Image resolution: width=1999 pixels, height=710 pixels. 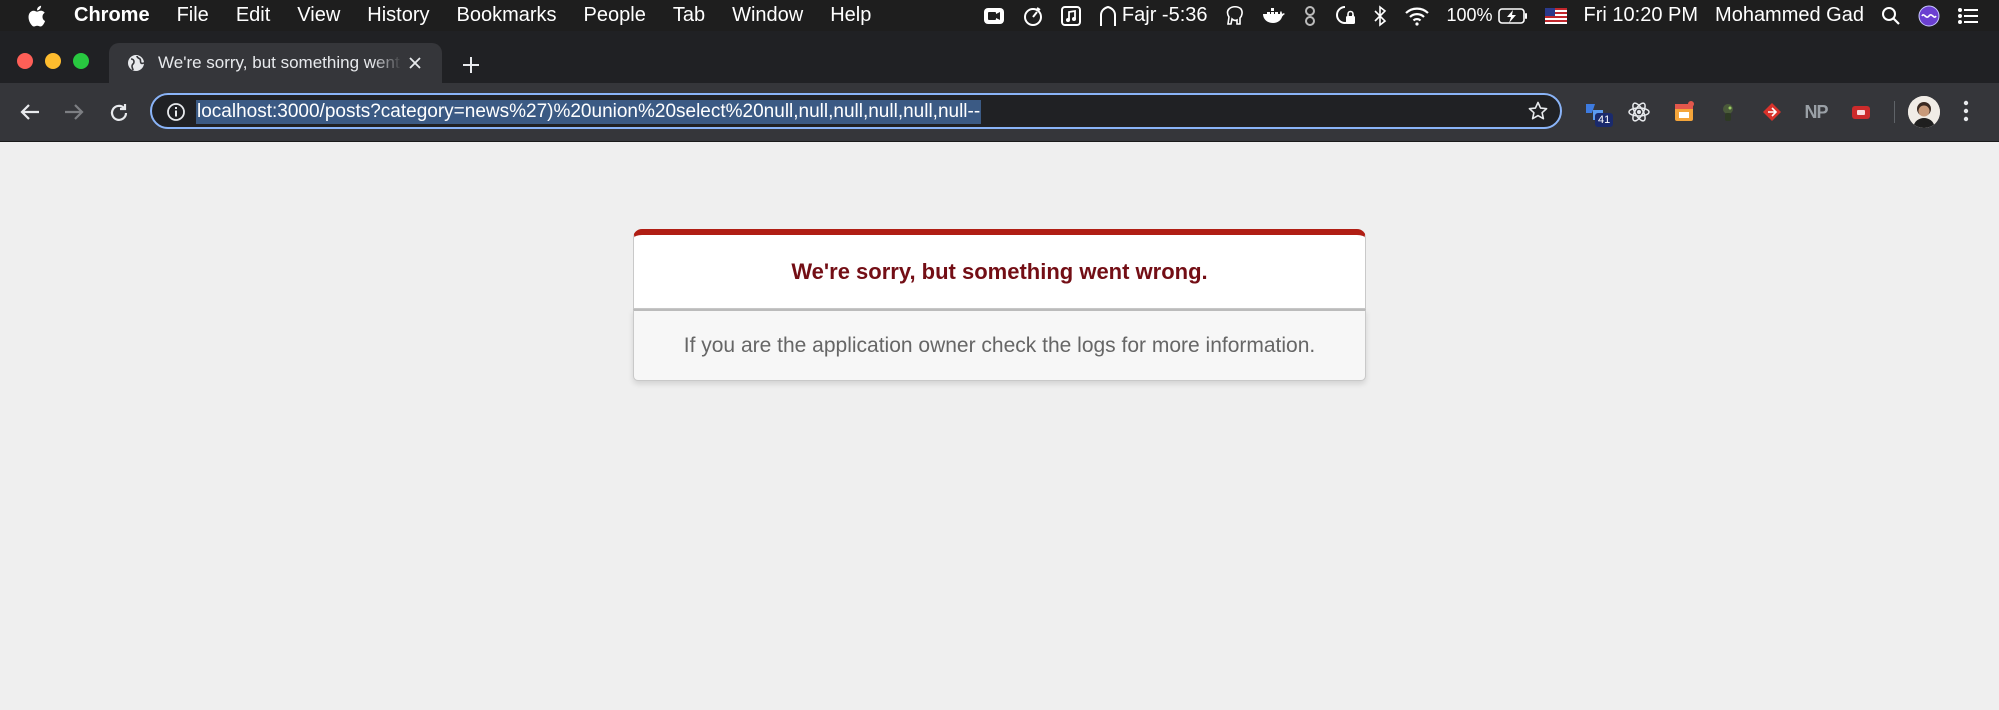 I want to click on notification-center-icon, so click(x=1968, y=16).